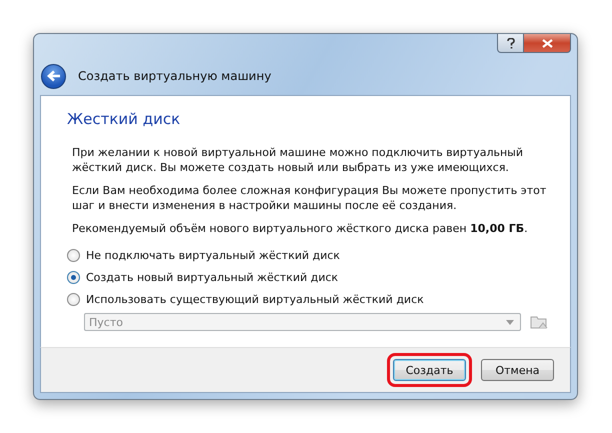 The height and width of the screenshot is (433, 612). I want to click on close-button, so click(547, 43).